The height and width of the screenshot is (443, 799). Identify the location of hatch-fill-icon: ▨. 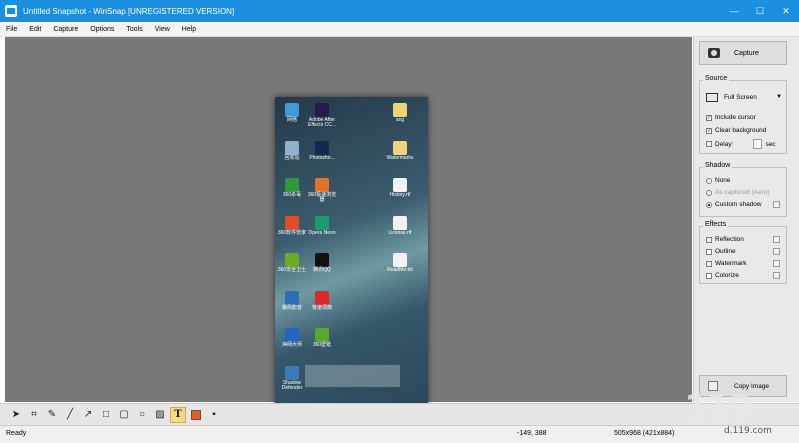
(160, 415).